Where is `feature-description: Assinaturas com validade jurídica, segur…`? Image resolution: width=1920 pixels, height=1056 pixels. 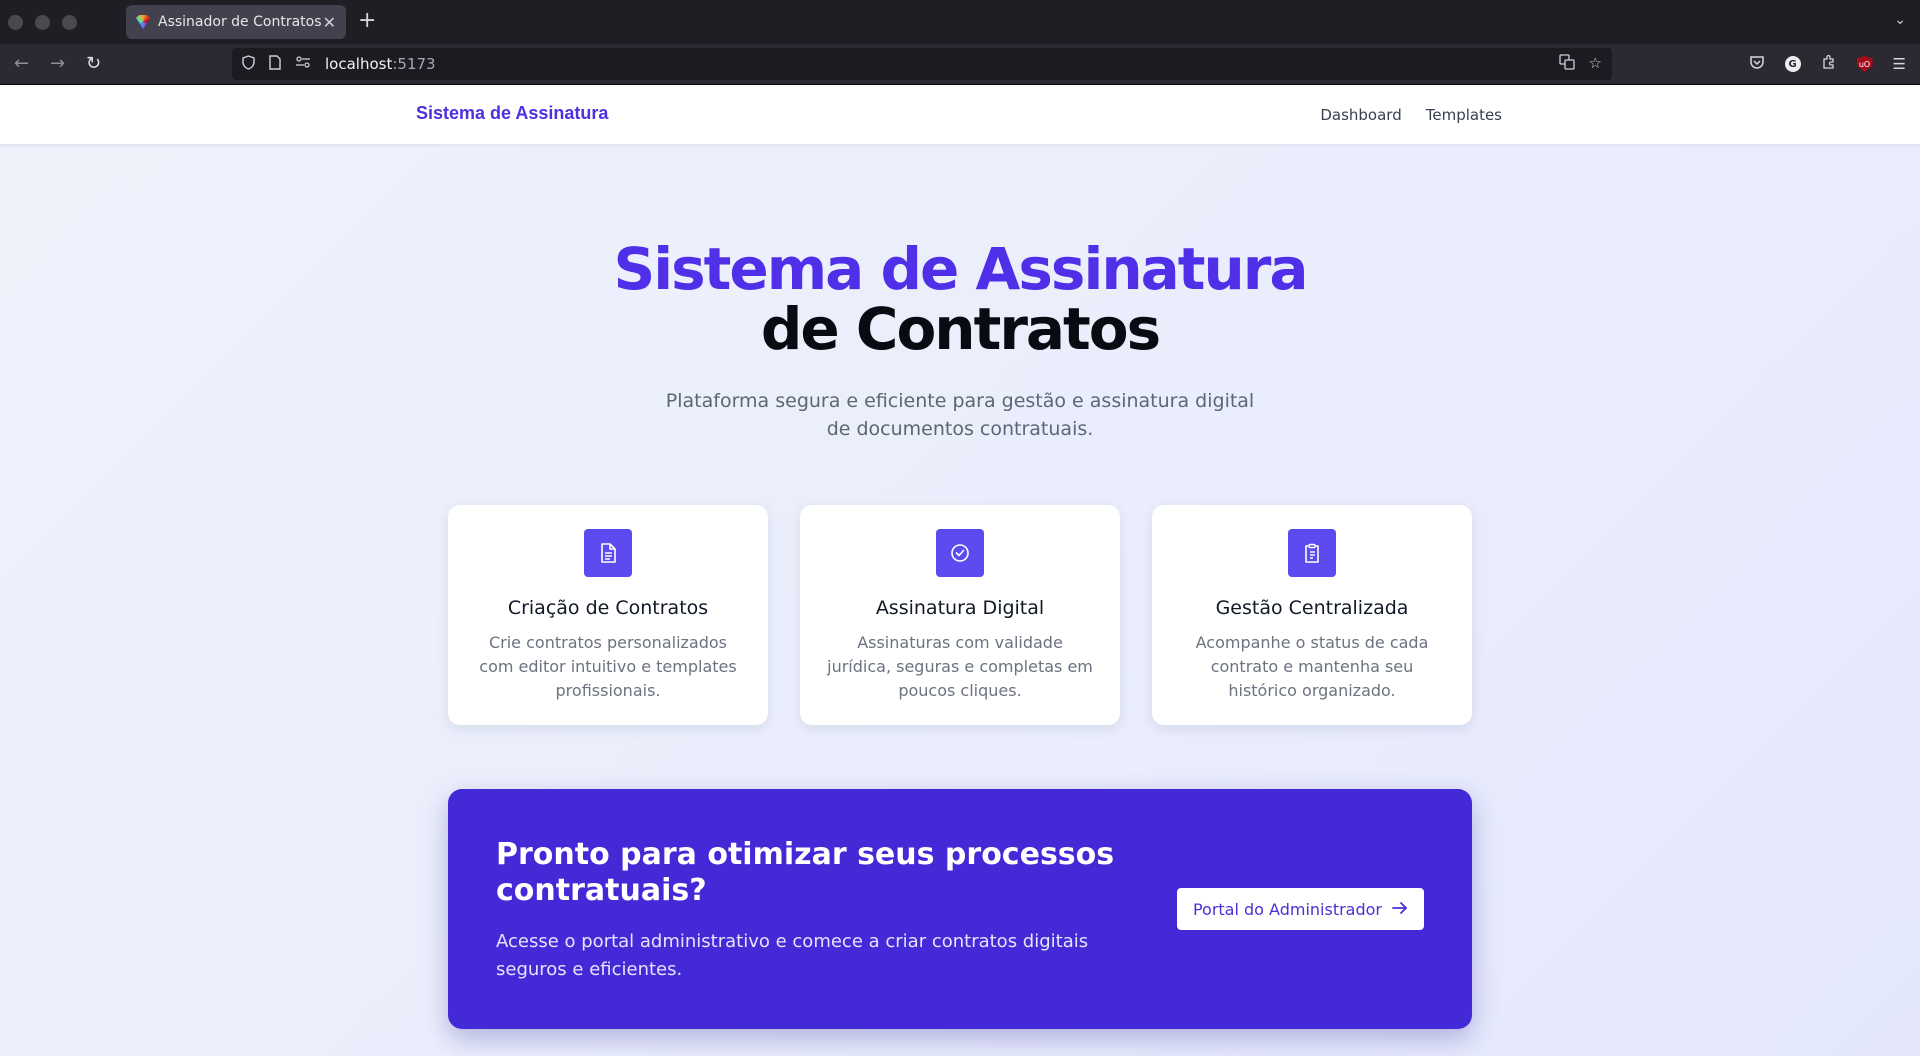
feature-description: Assinaturas com validade jurídica, segur… is located at coordinates (960, 666).